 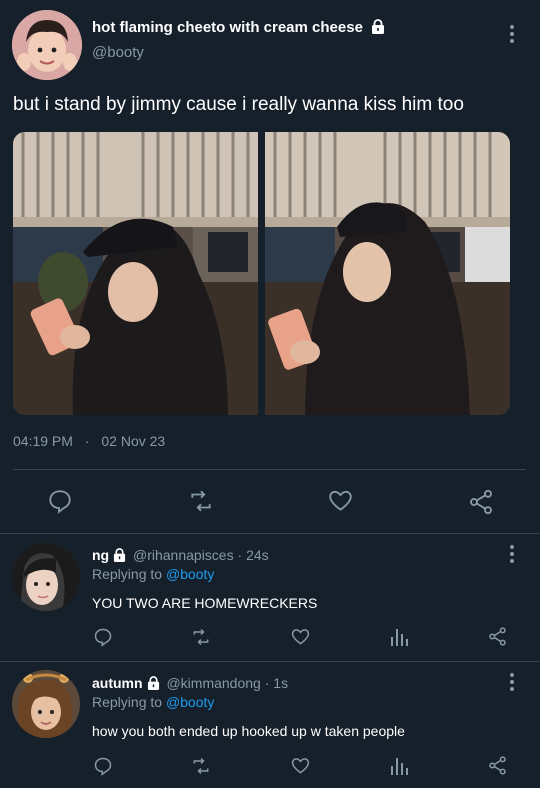 I want to click on timestamp-divider, so click(x=269, y=469).